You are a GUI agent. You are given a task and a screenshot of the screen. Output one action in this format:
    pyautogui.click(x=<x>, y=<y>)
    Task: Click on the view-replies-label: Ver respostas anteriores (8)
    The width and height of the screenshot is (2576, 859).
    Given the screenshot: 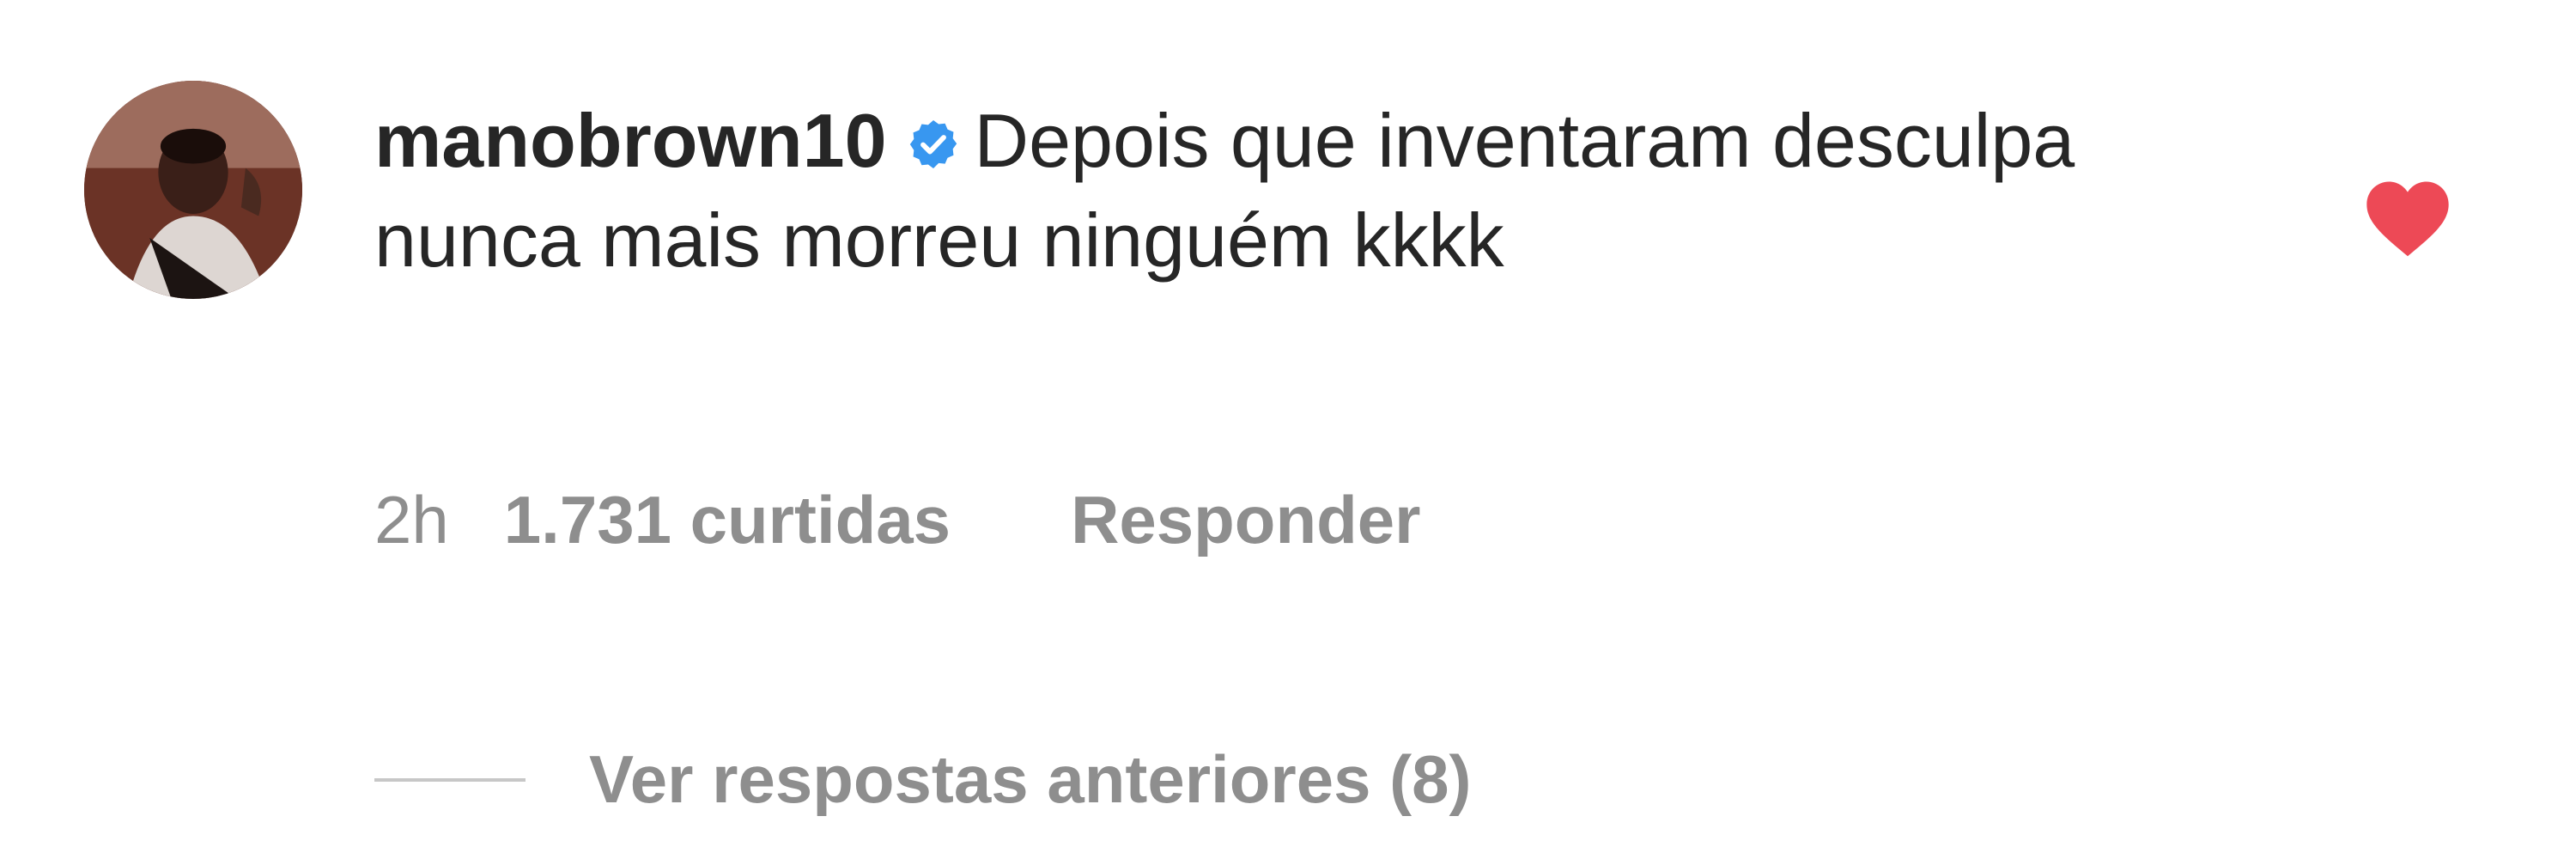 What is the action you would take?
    pyautogui.click(x=1030, y=779)
    